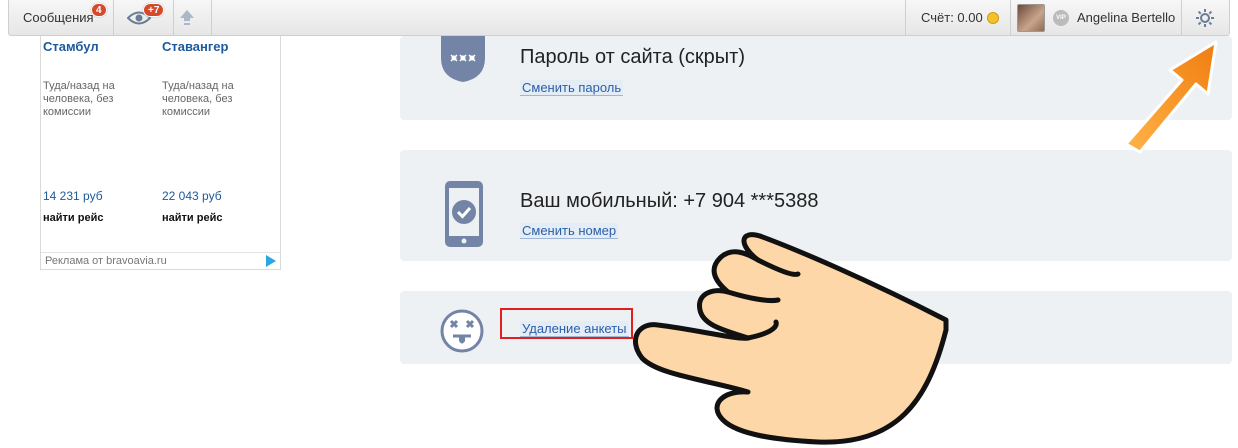  Describe the element at coordinates (73, 196) in the screenshot. I see `ad-price: 14 231 руб` at that location.